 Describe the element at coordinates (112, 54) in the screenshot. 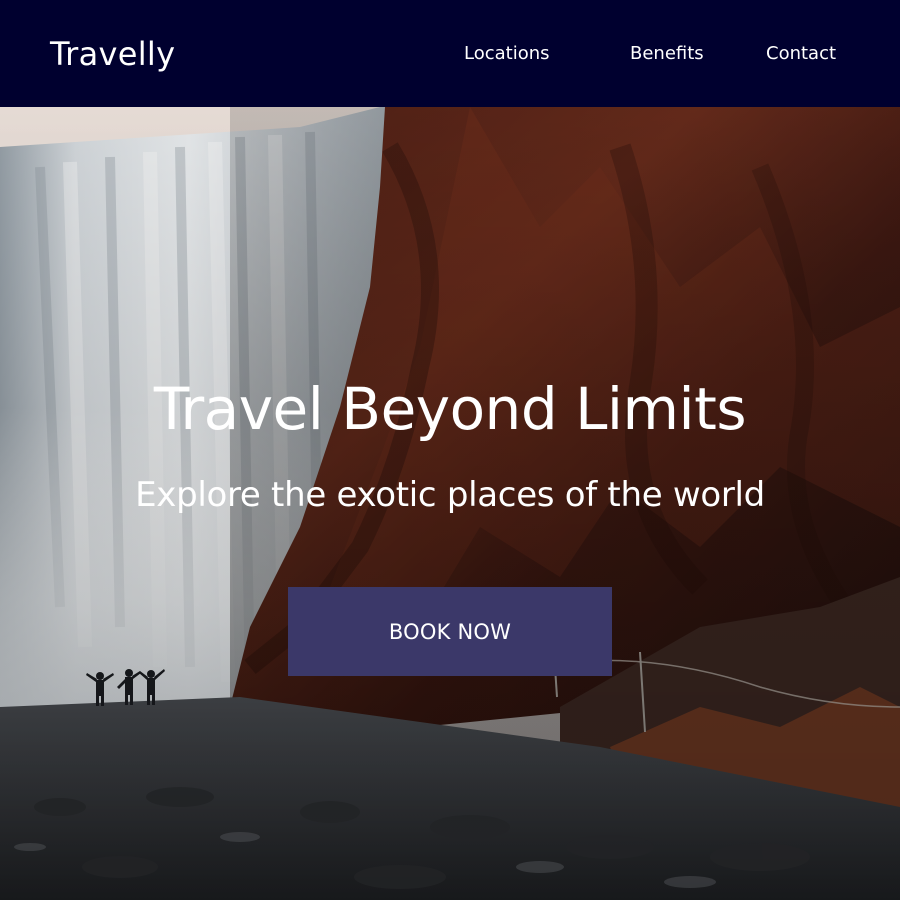

I see `brand-logo: Travelly` at that location.